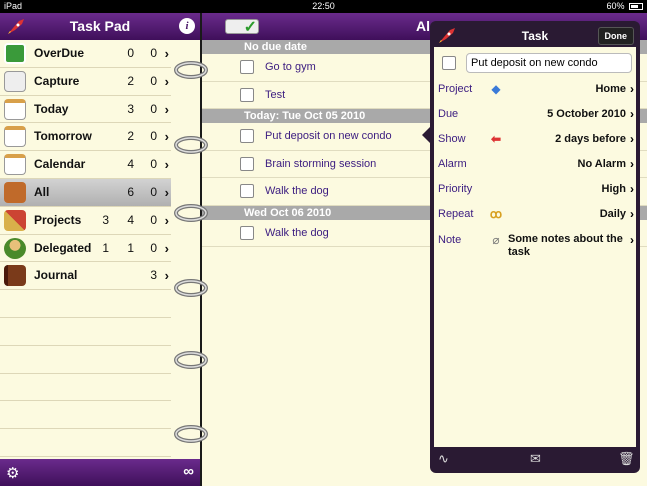 The image size is (647, 486). I want to click on sidebar-item-delegated: Delegated 1 1 0 ›, so click(85, 249).